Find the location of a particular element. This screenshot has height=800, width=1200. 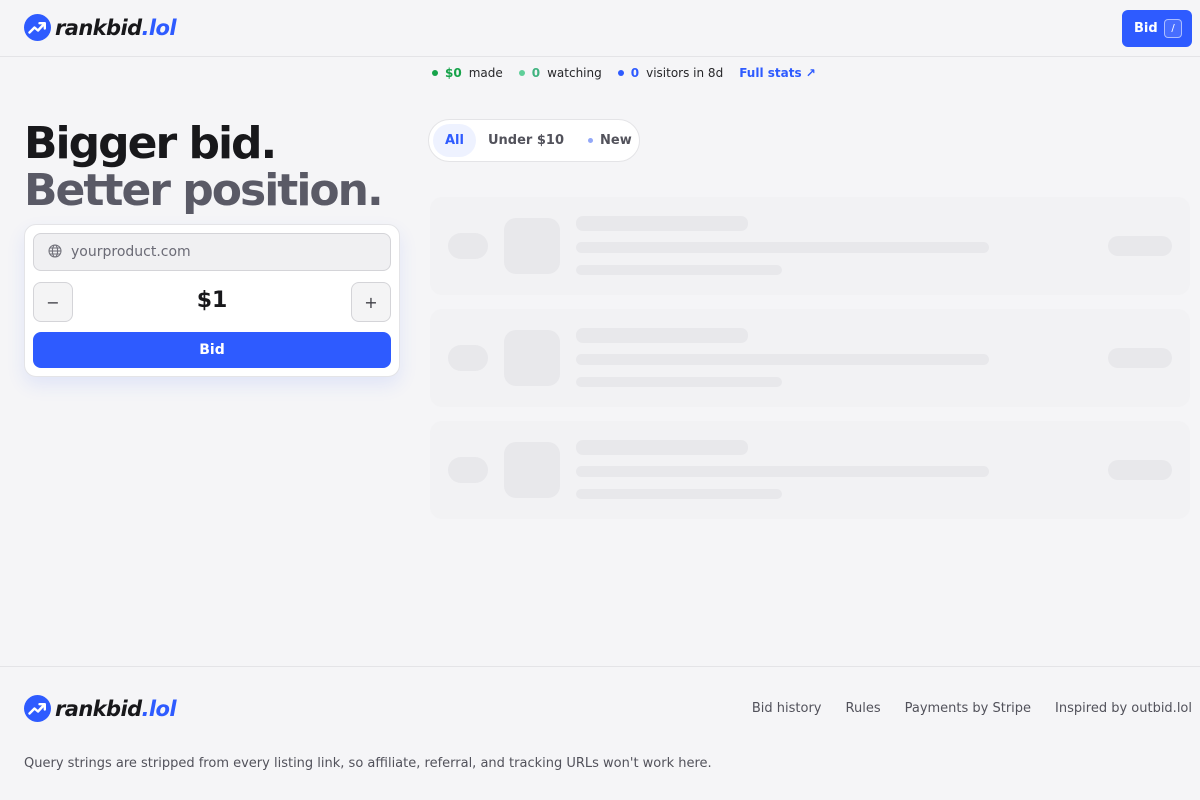

rules-link: Rules is located at coordinates (863, 708).